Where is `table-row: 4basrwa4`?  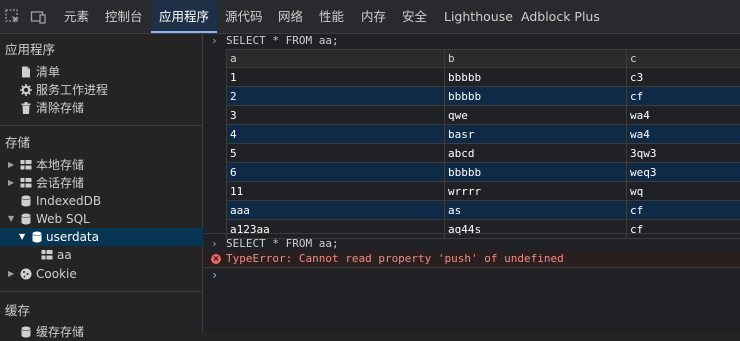
table-row: 4basrwa4 is located at coordinates (483, 134).